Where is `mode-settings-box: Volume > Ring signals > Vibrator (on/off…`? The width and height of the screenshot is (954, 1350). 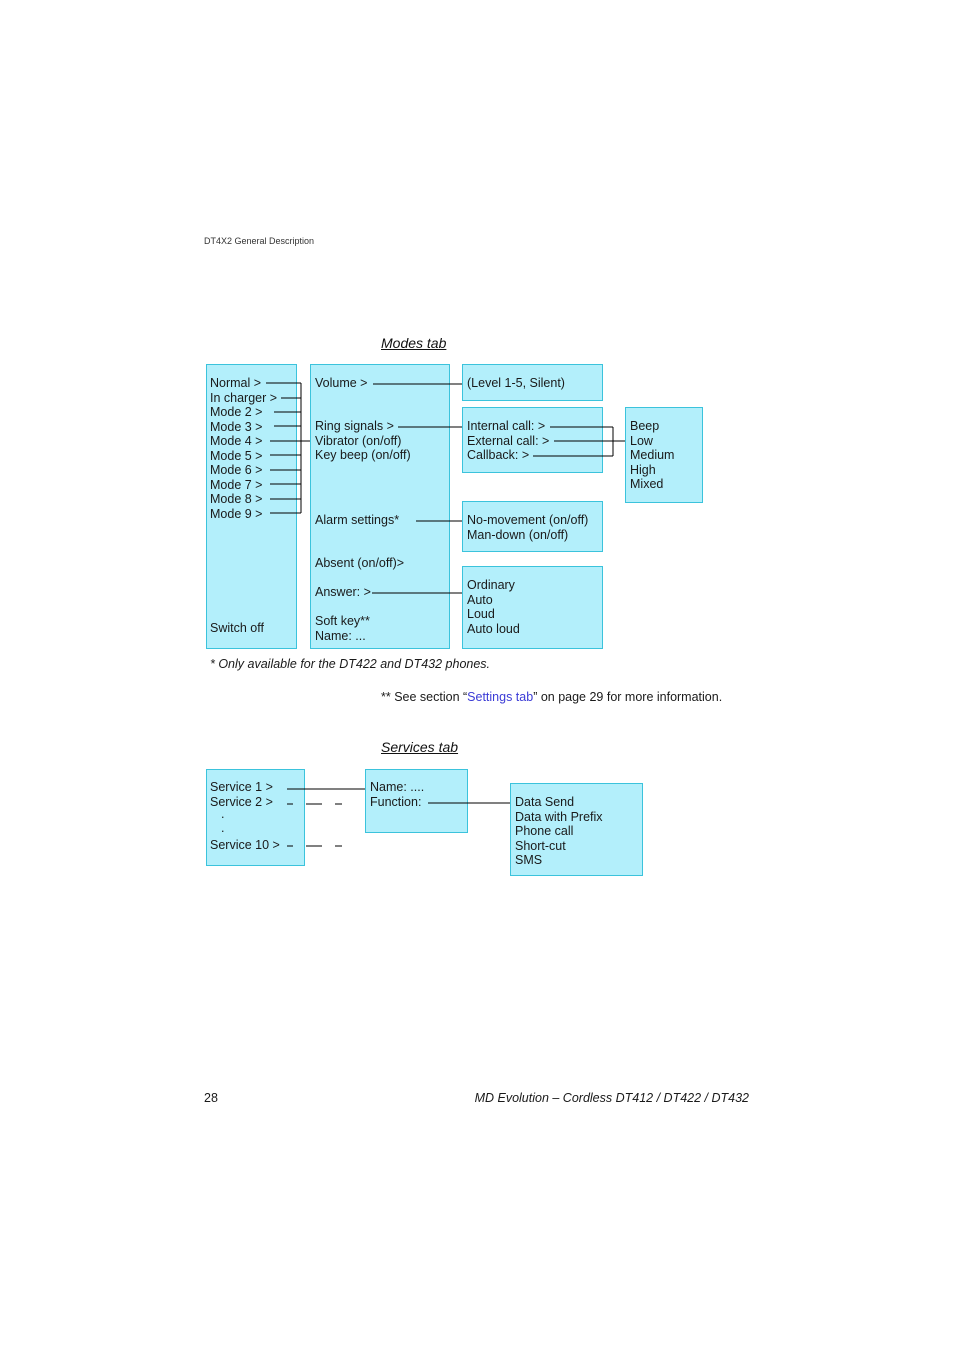 mode-settings-box: Volume > Ring signals > Vibrator (on/off… is located at coordinates (380, 506).